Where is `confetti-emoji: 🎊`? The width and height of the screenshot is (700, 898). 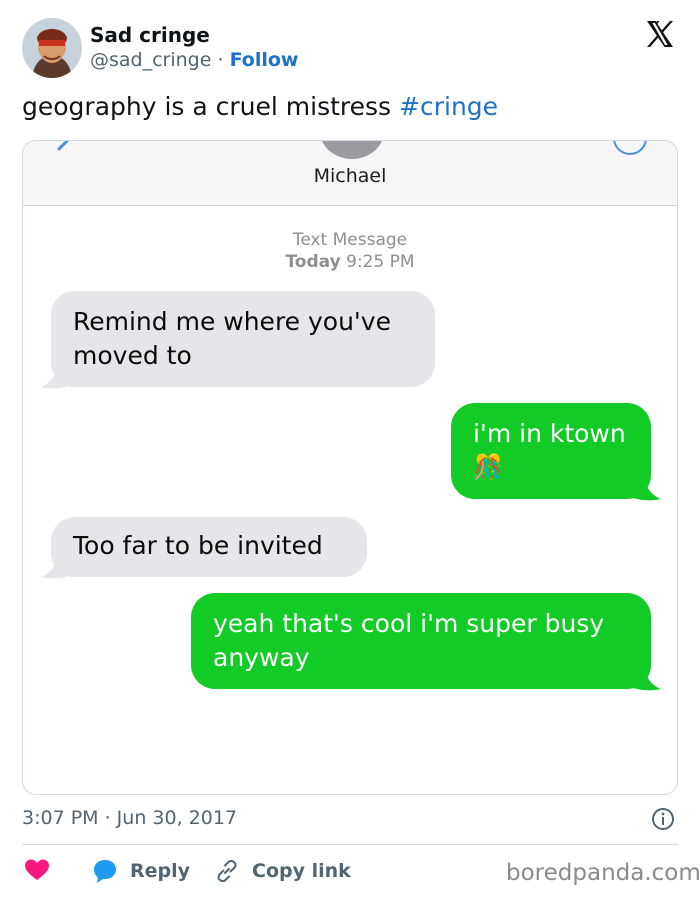 confetti-emoji: 🎊 is located at coordinates (488, 467).